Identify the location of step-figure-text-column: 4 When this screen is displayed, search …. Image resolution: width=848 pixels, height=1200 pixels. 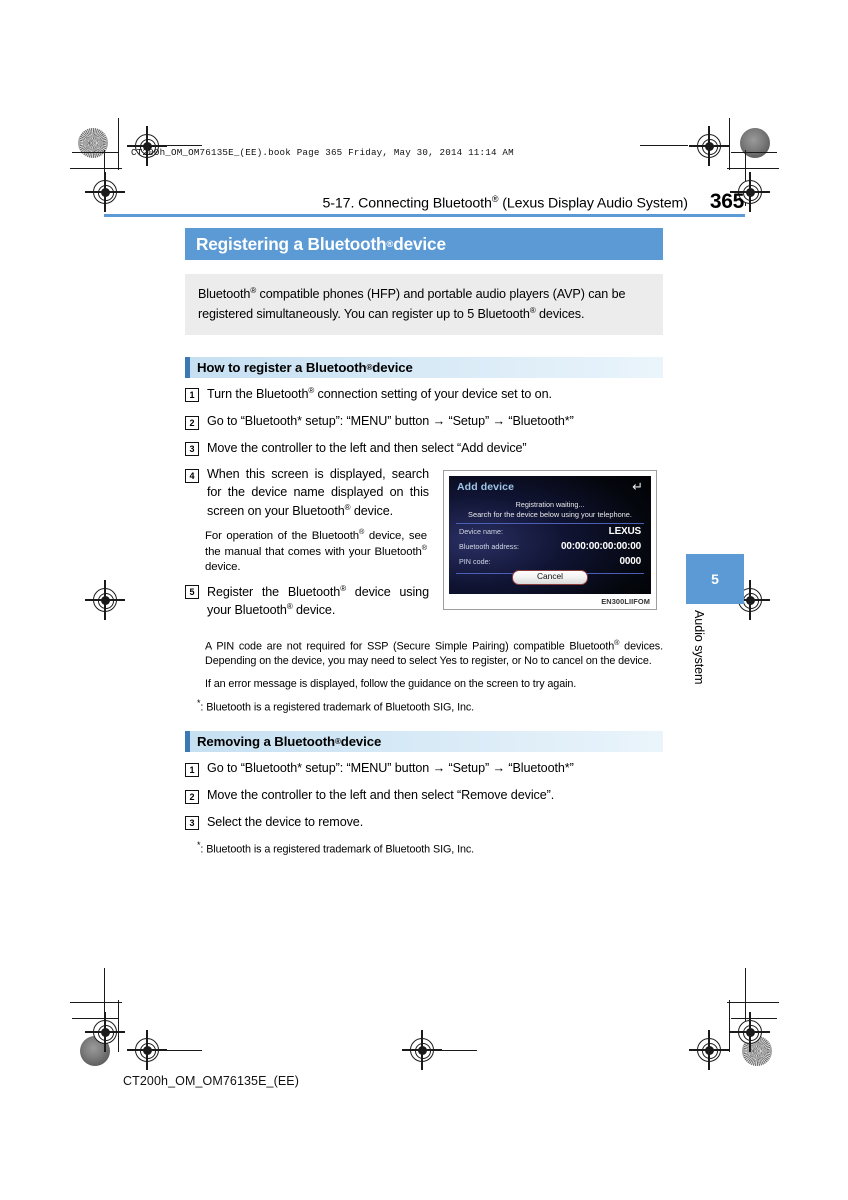
(308, 547).